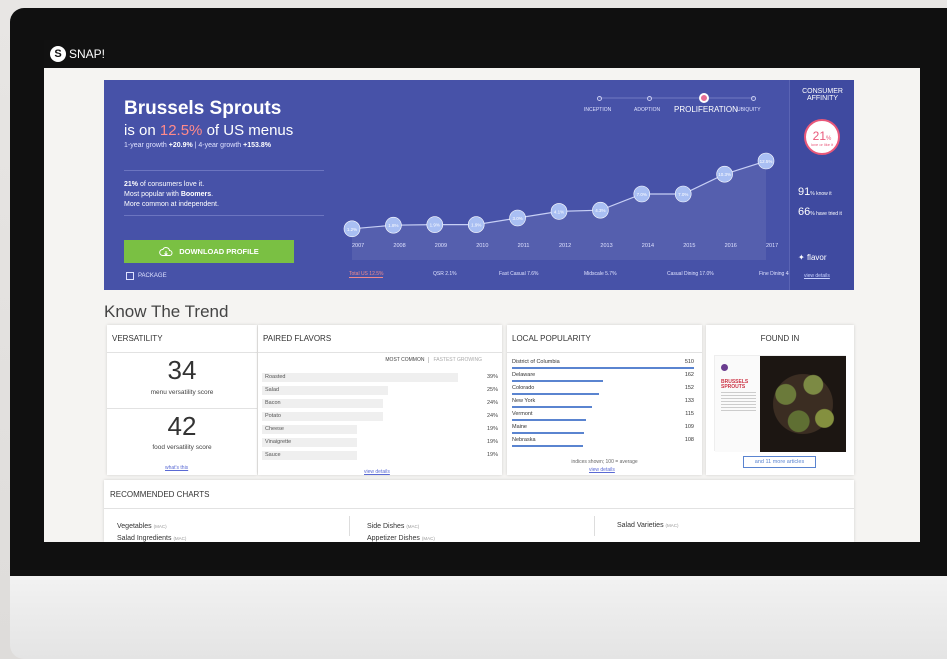 The width and height of the screenshot is (947, 659). What do you see at coordinates (817, 276) in the screenshot?
I see `affinity-view-details-link: view details` at bounding box center [817, 276].